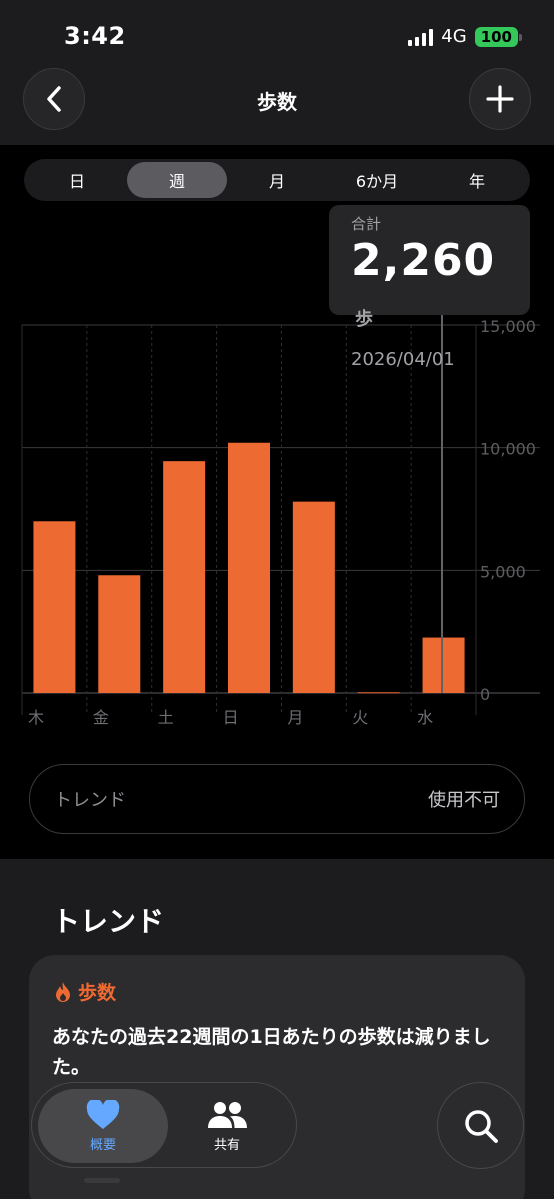 This screenshot has height=1199, width=554. Describe the element at coordinates (364, 319) in the screenshot. I see `total-unit: 歩` at that location.